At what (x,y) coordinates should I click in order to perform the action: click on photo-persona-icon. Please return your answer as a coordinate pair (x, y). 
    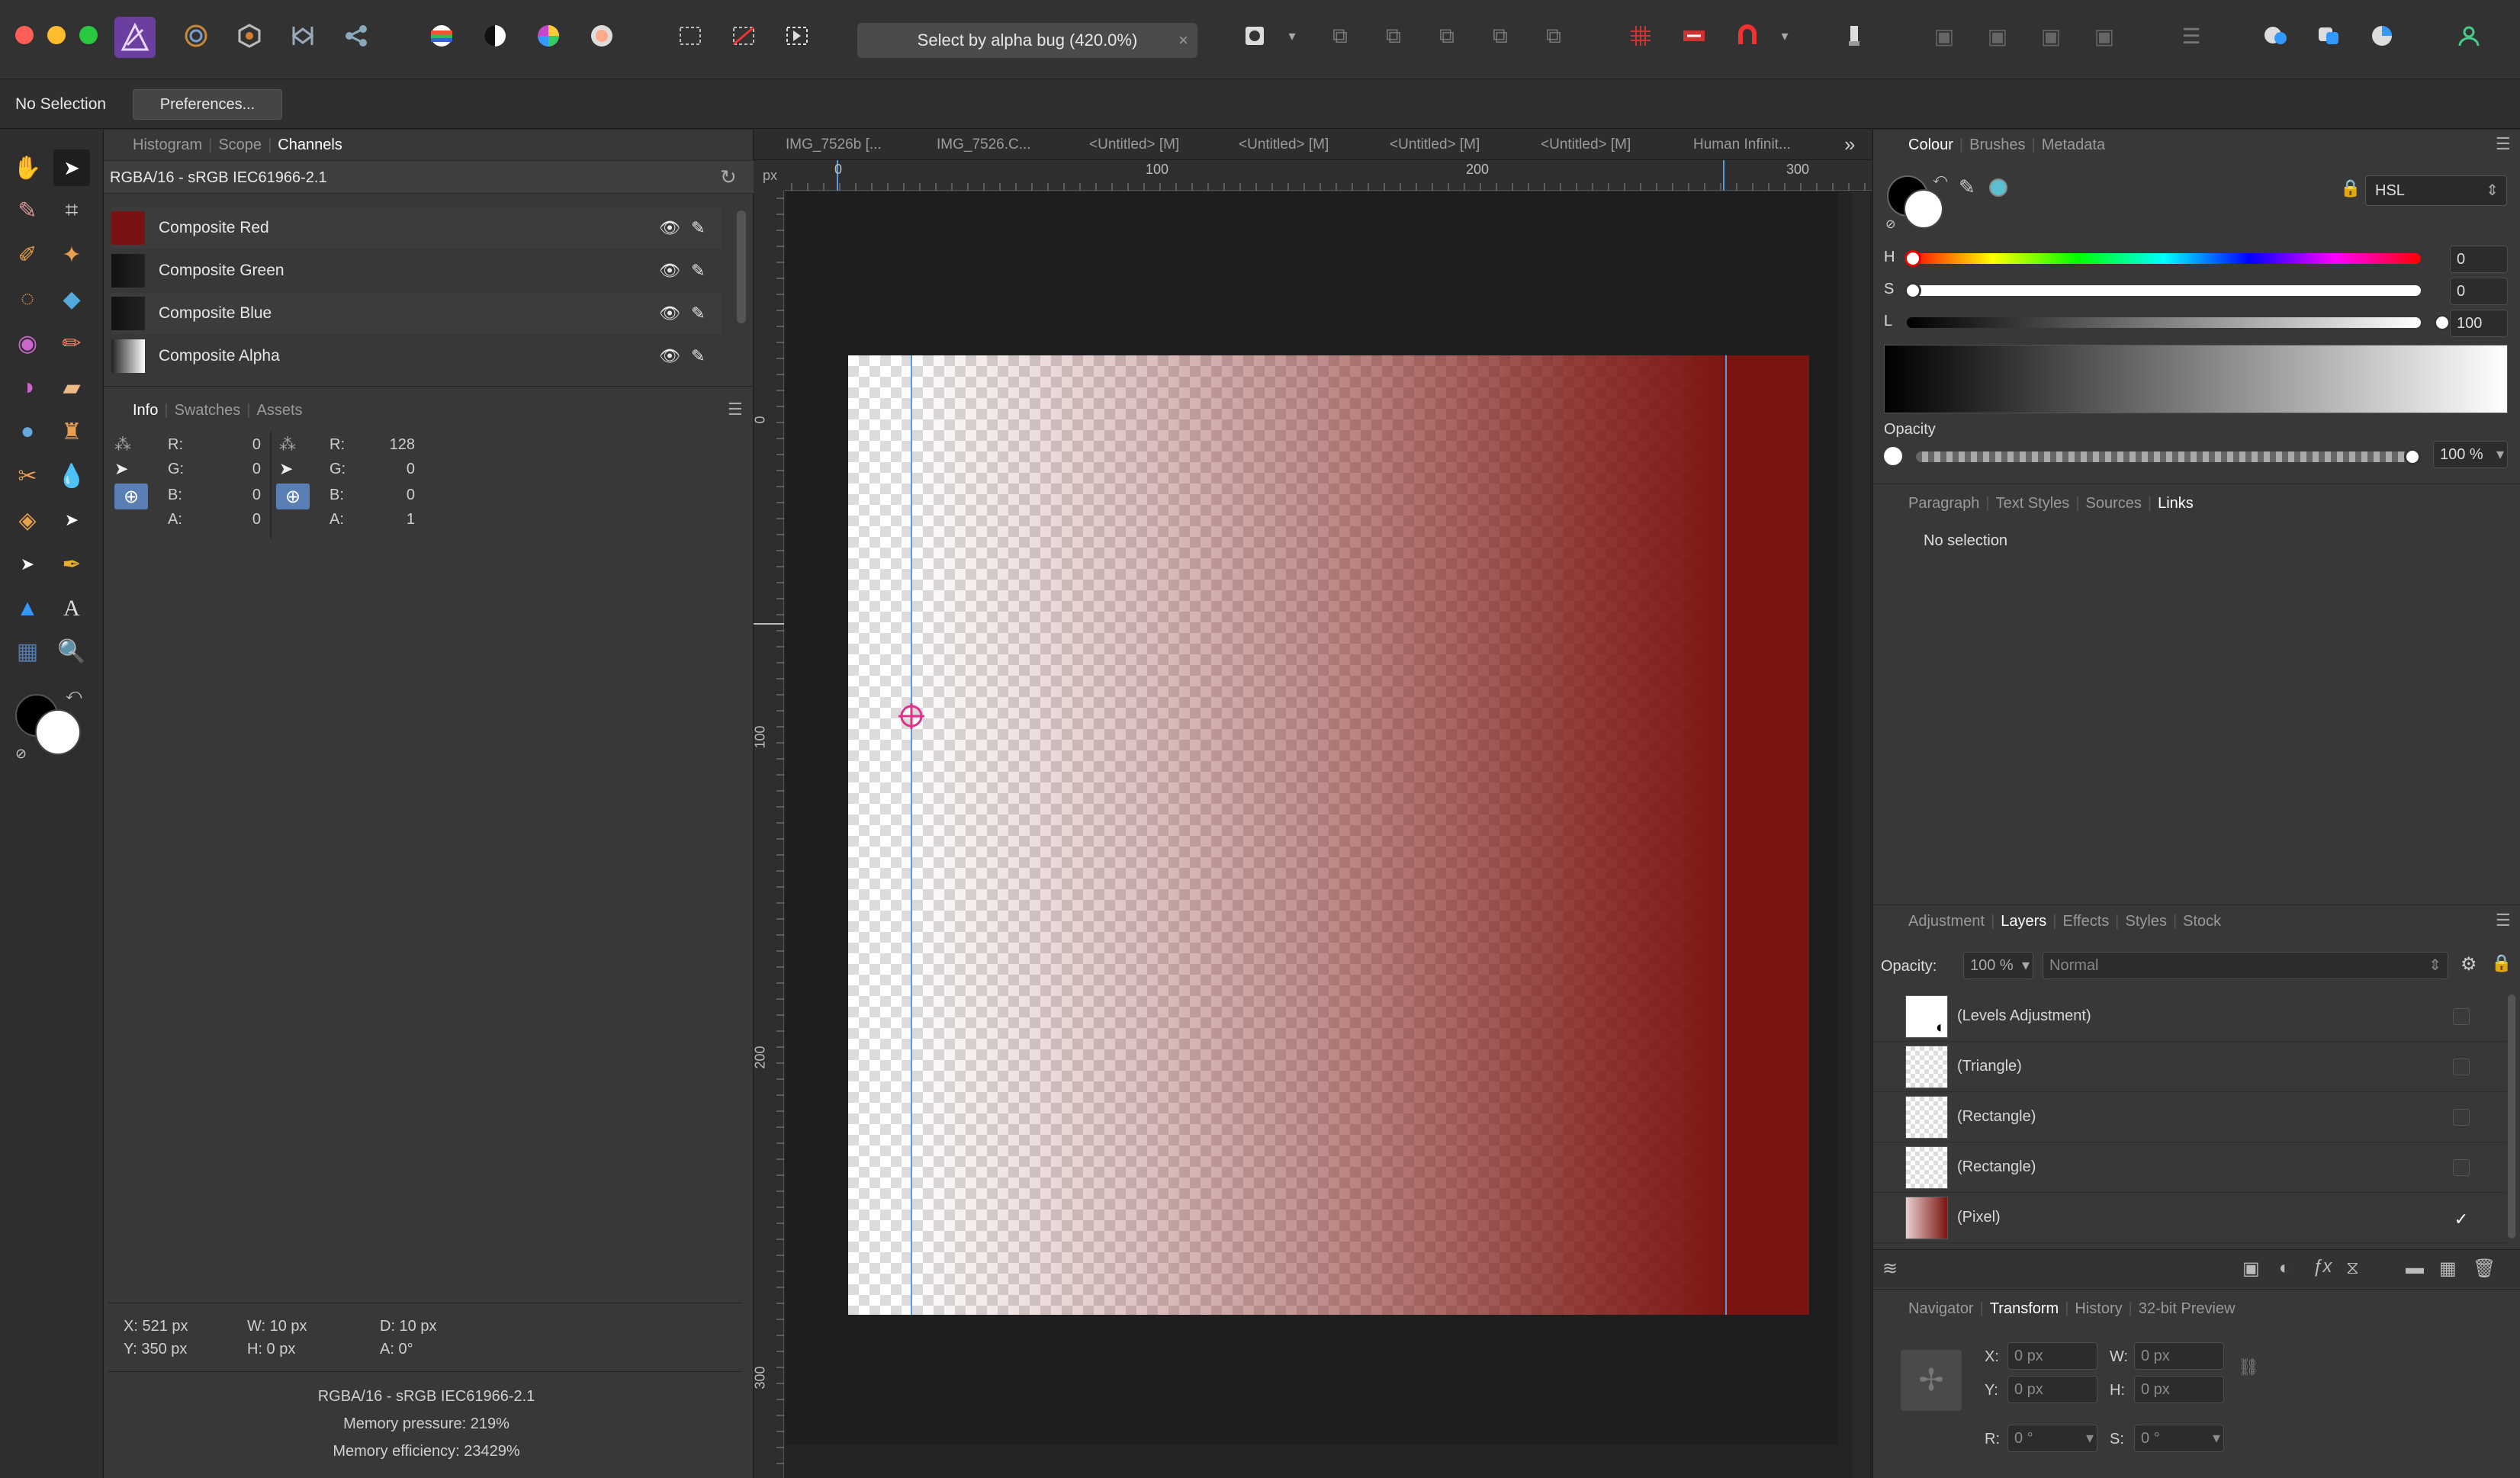
    Looking at the image, I should click on (135, 37).